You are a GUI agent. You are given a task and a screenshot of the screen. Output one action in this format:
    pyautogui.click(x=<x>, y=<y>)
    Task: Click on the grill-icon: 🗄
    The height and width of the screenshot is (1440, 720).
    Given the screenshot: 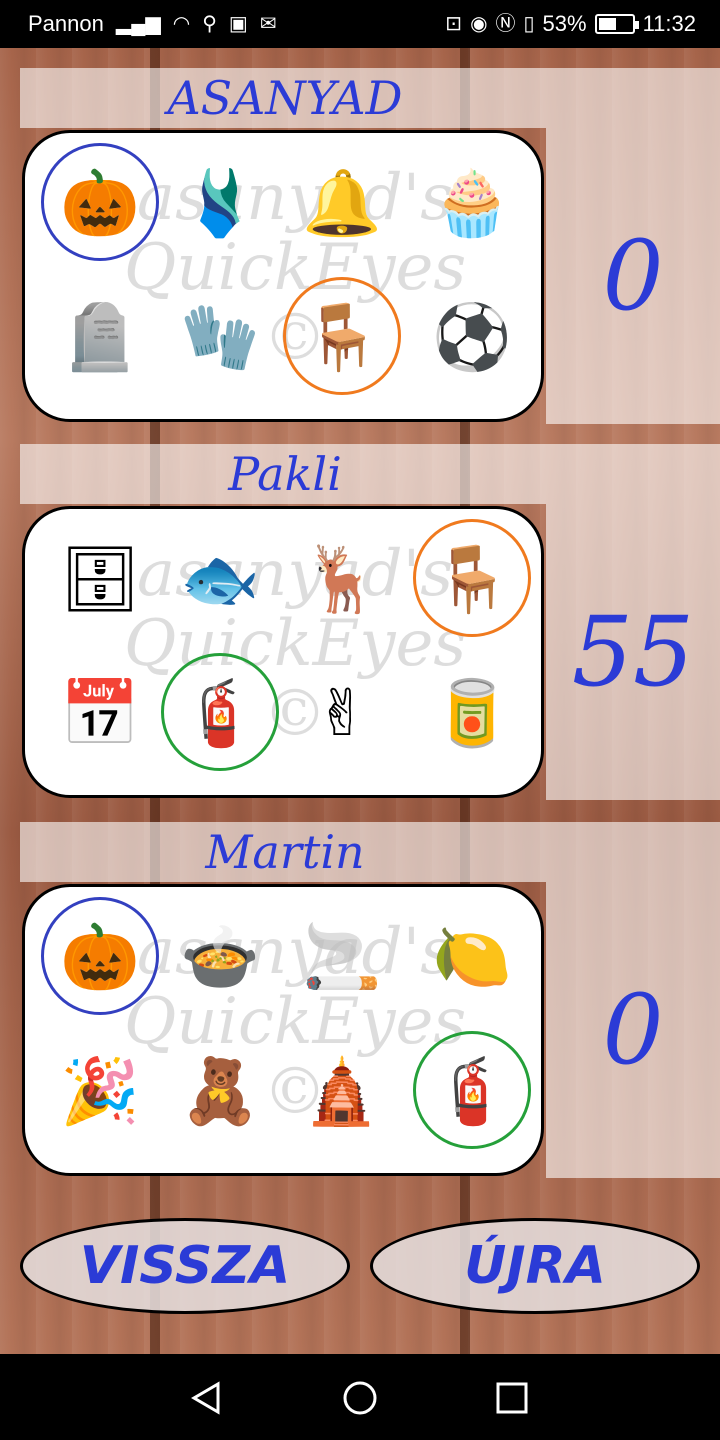 What is the action you would take?
    pyautogui.click(x=100, y=580)
    